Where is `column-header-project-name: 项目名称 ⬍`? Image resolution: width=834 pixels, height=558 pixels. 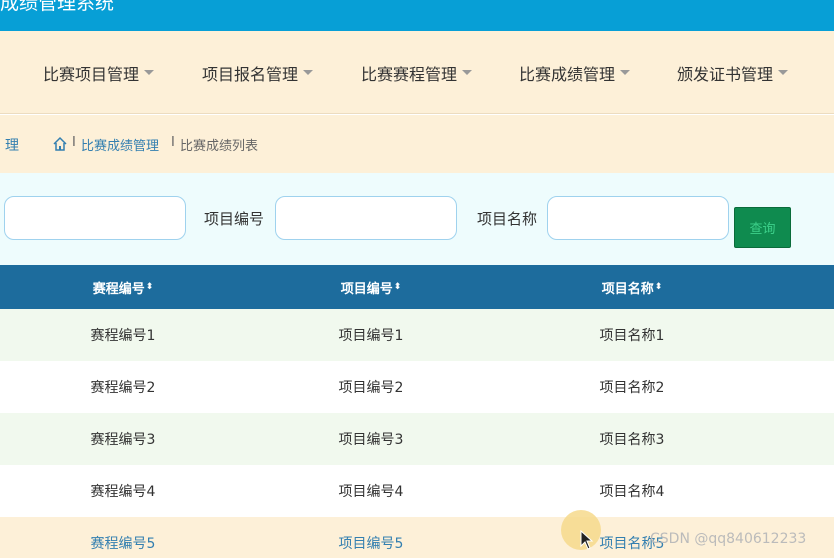
column-header-project-name: 项目名称 ⬍ is located at coordinates (632, 287).